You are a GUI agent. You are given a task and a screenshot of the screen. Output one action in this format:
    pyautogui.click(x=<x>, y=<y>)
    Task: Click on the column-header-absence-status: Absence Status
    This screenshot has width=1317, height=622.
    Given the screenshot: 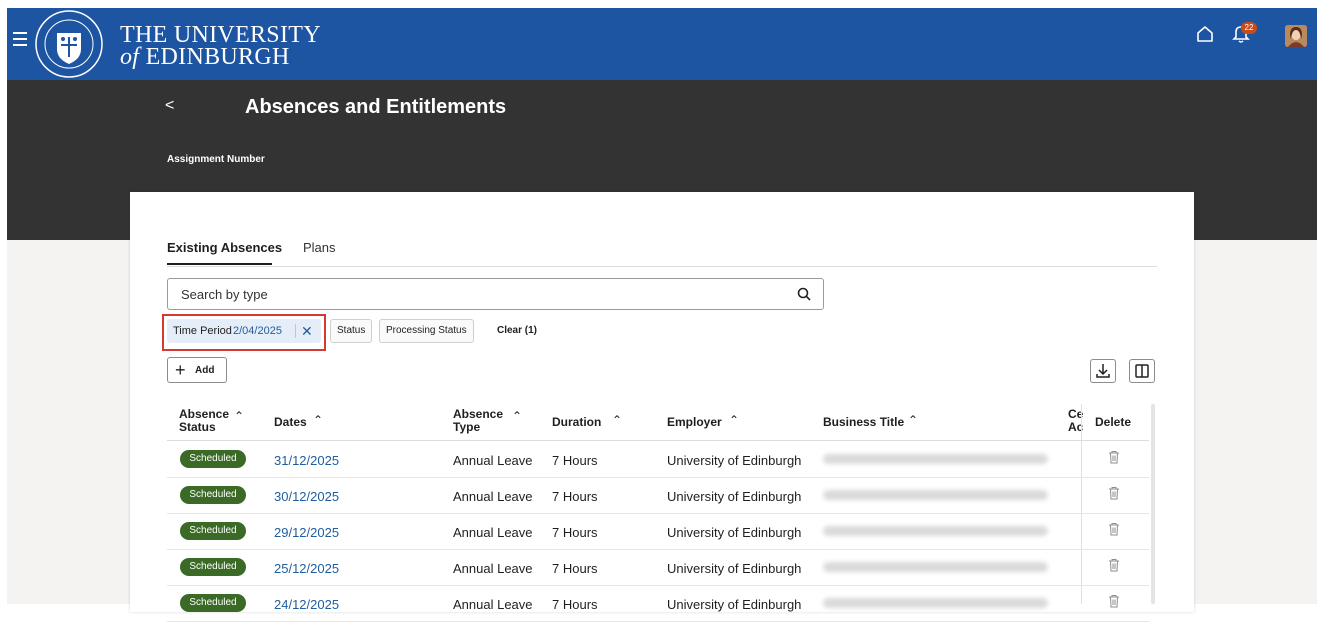 What is the action you would take?
    pyautogui.click(x=204, y=421)
    